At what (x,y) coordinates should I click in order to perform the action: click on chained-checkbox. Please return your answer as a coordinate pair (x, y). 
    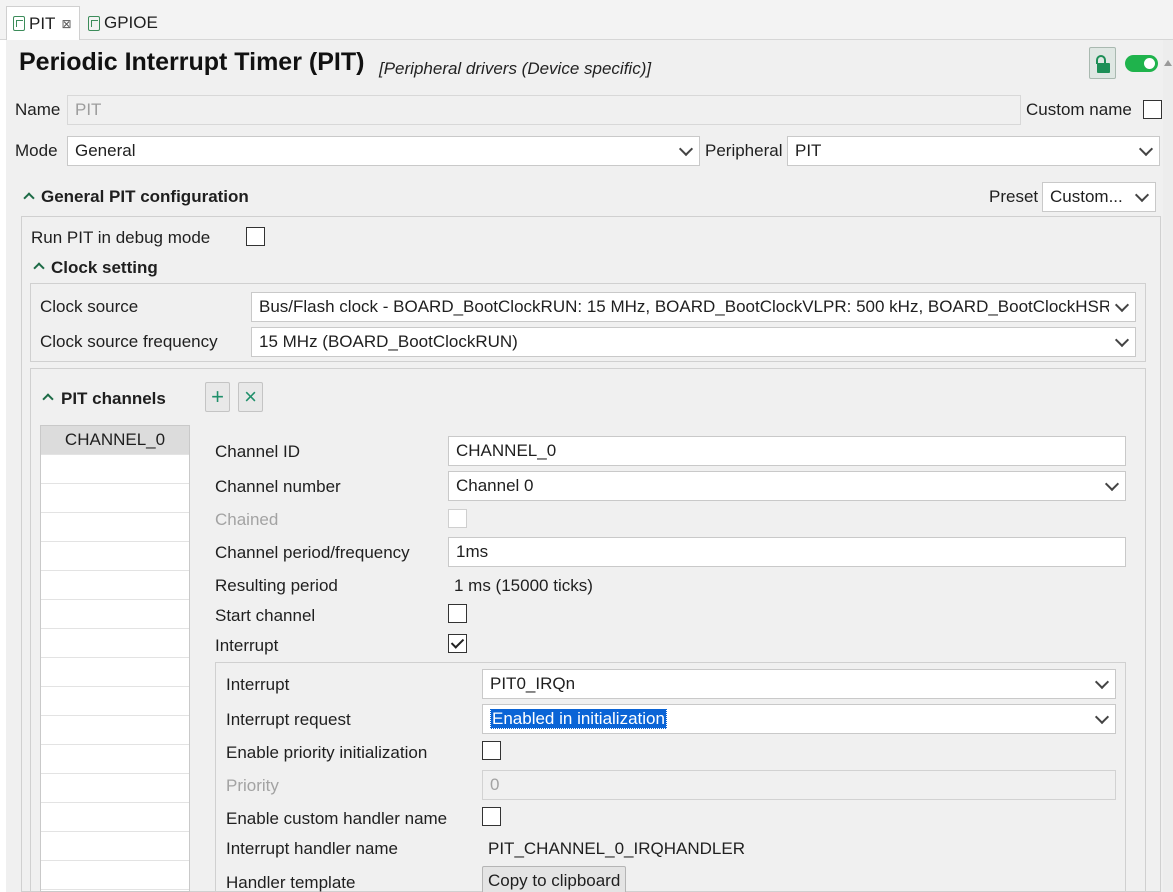
    Looking at the image, I should click on (457, 518).